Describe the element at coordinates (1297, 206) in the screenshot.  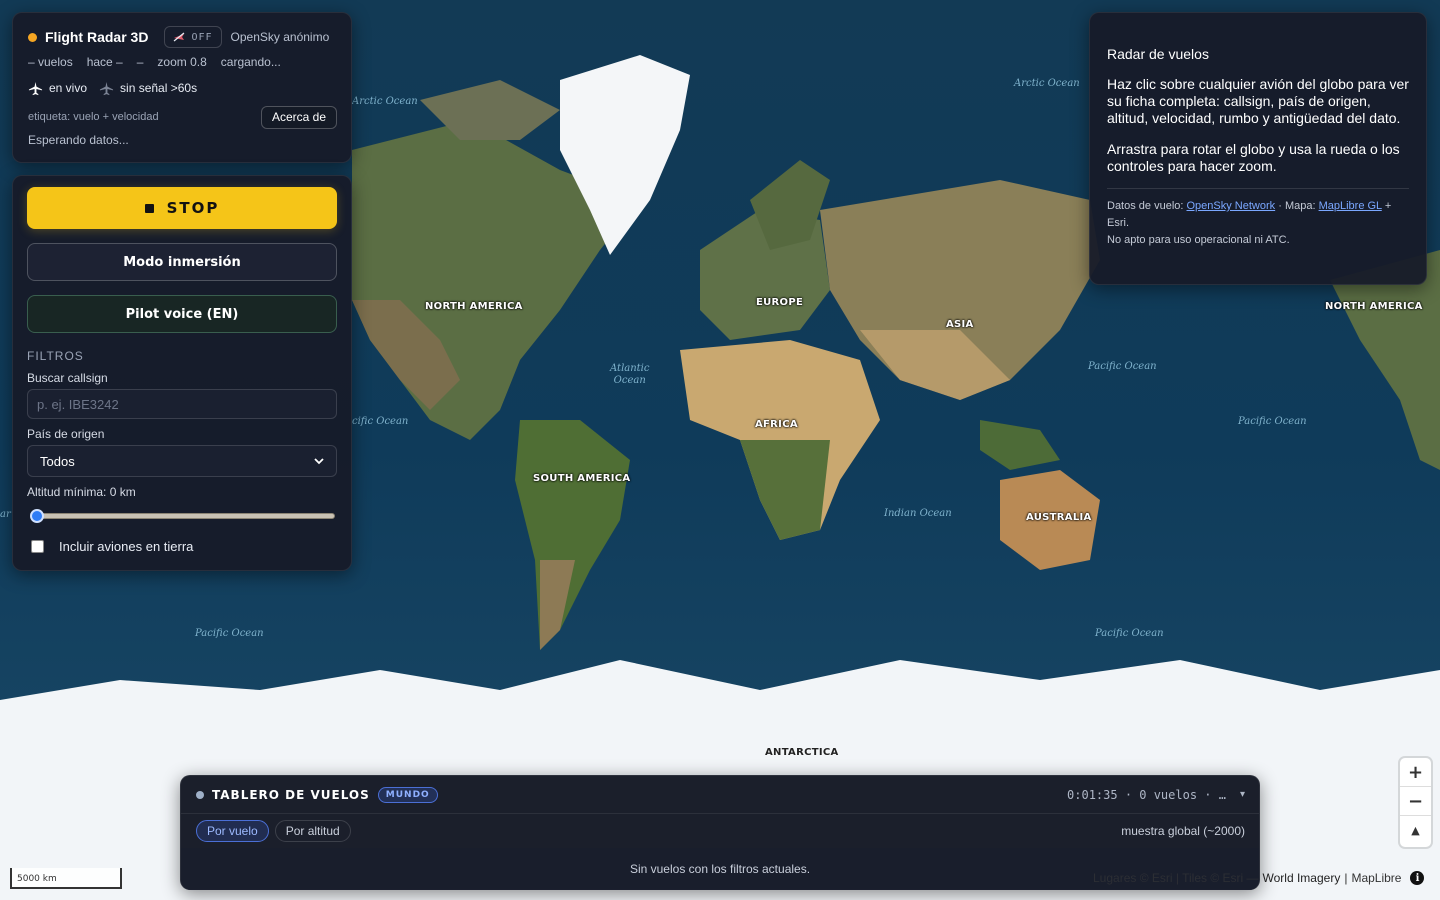
I see `credits-mid: · Mapa:` at that location.